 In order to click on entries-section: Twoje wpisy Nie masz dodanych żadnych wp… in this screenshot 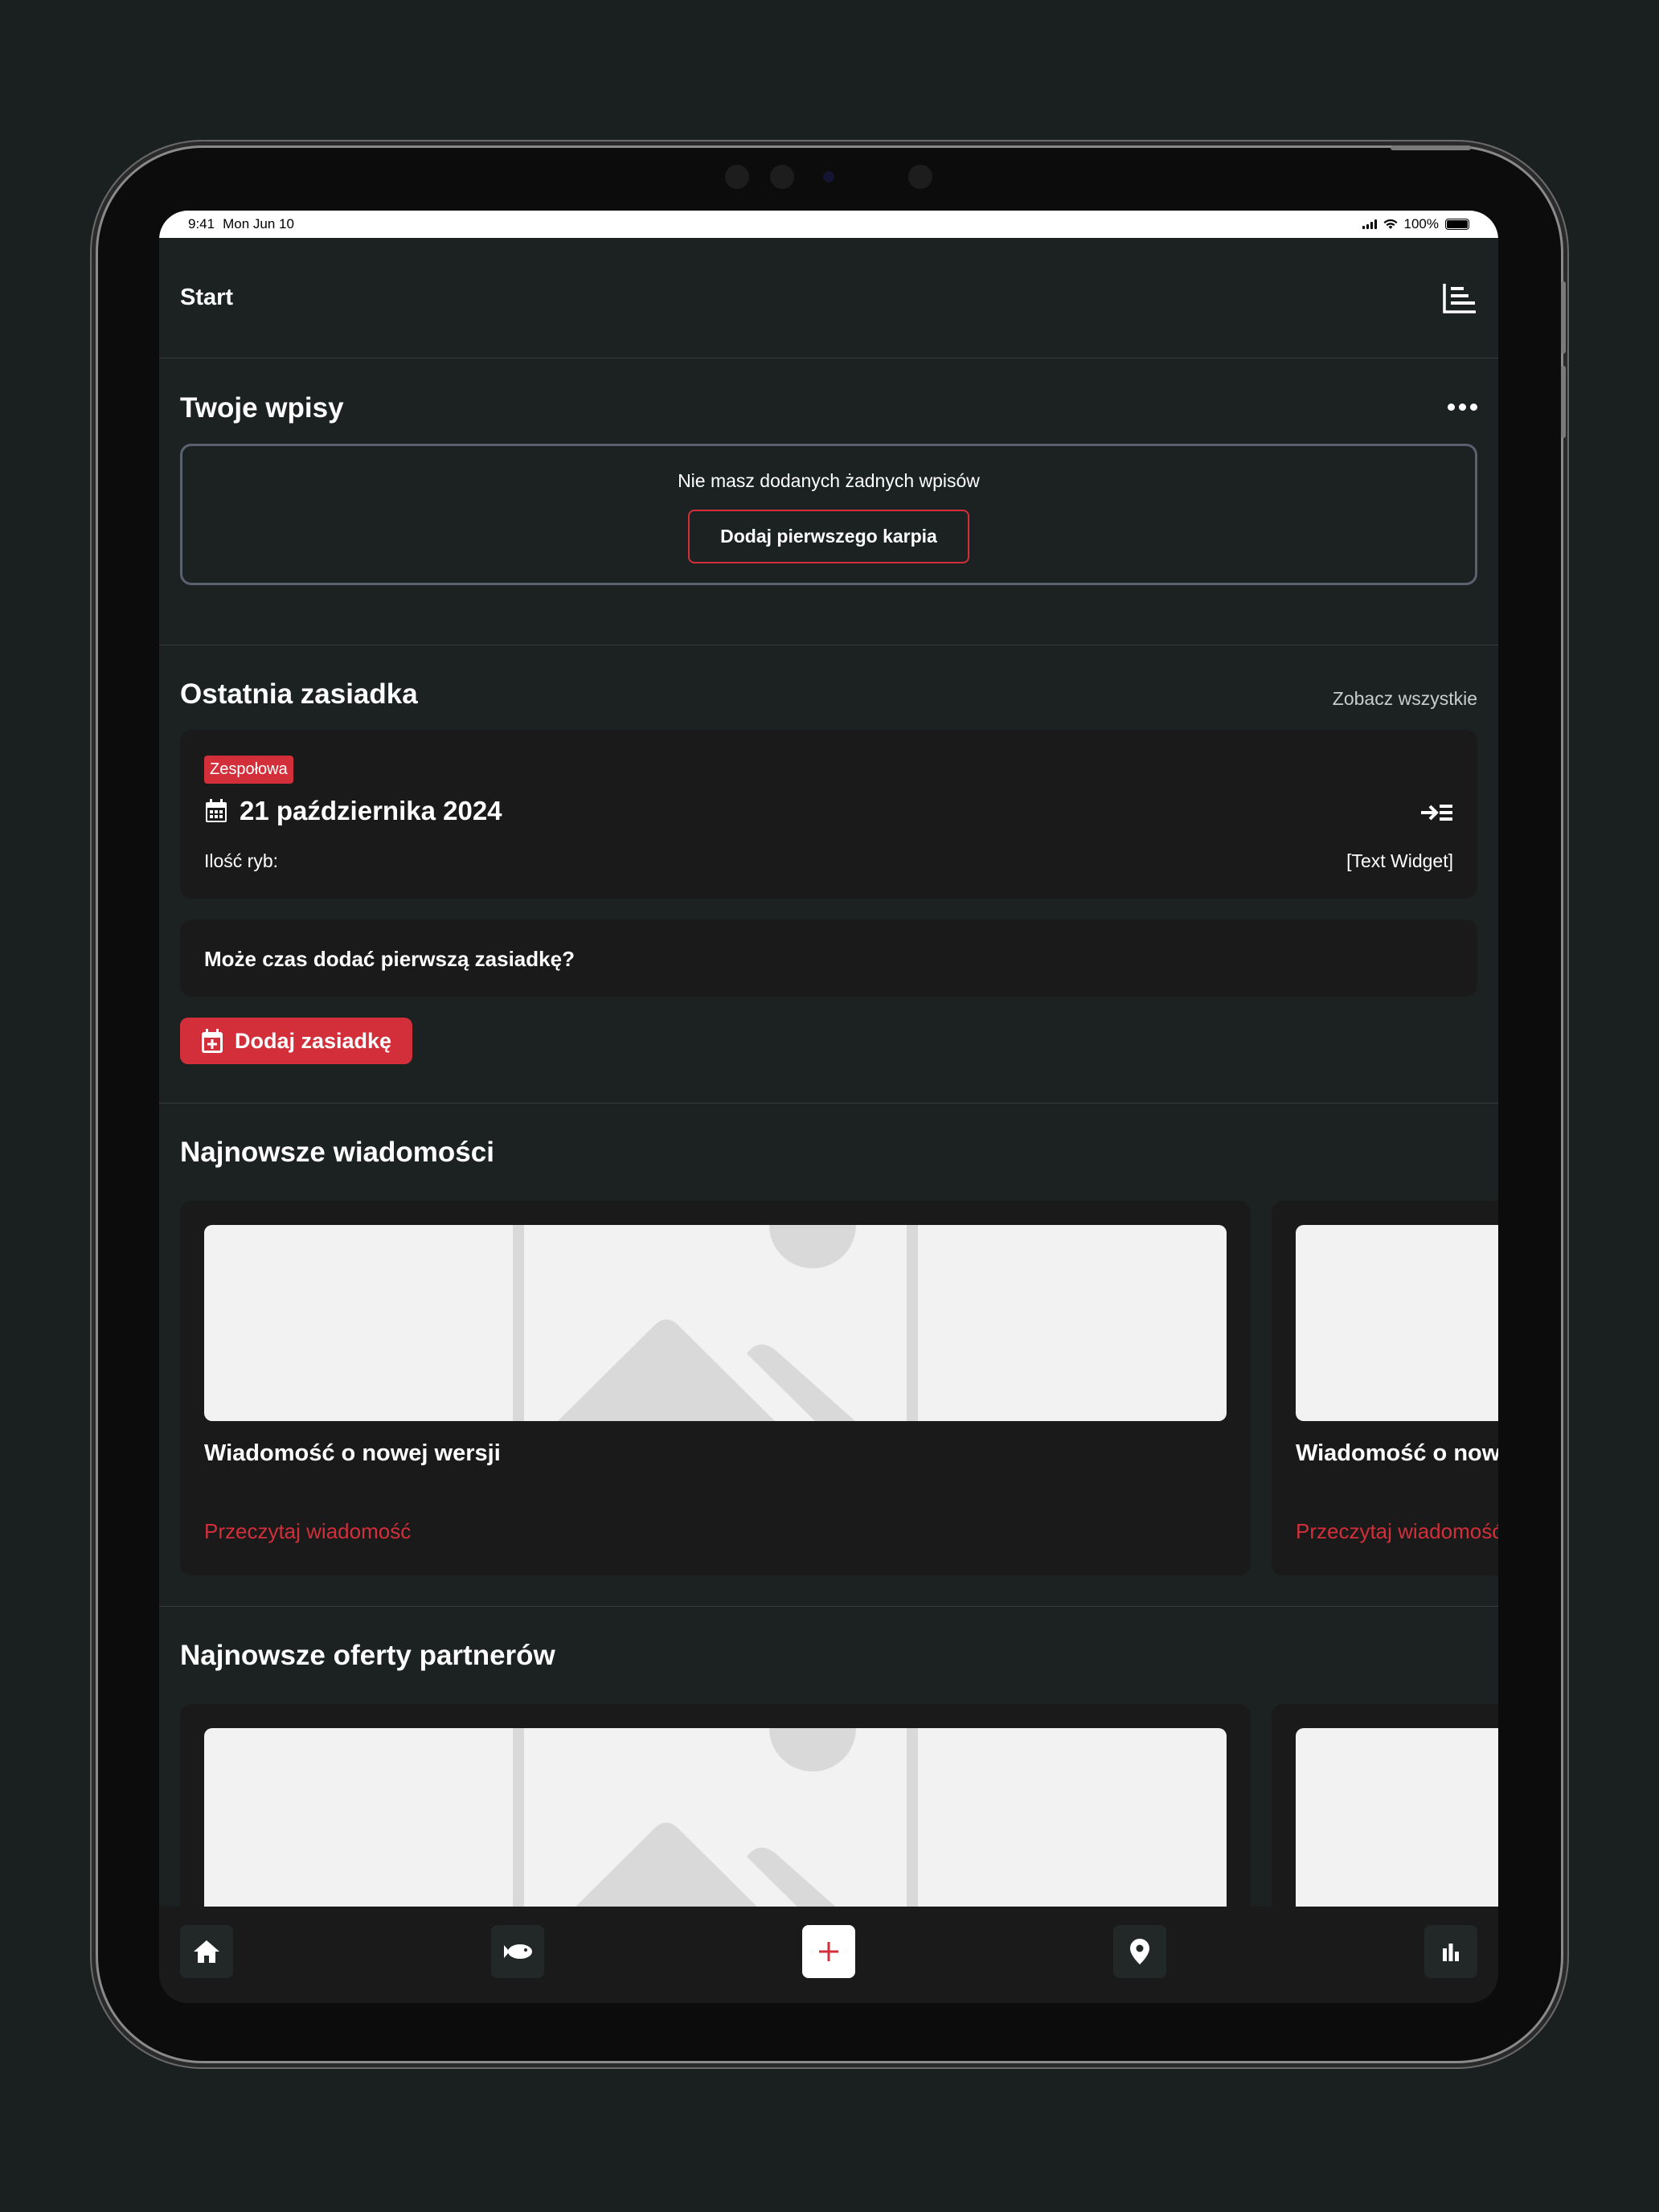, I will do `click(828, 492)`.